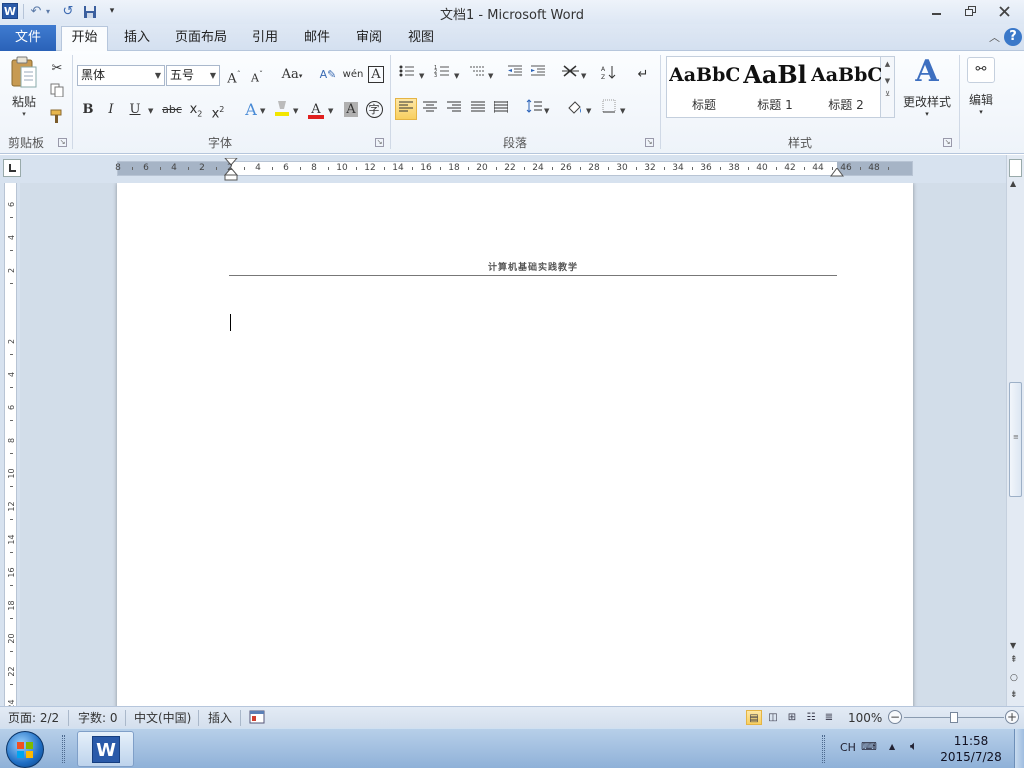 The height and width of the screenshot is (768, 1024). Describe the element at coordinates (981, 91) in the screenshot. I see `editing-button: ⚯ 编辑 ▾` at that location.